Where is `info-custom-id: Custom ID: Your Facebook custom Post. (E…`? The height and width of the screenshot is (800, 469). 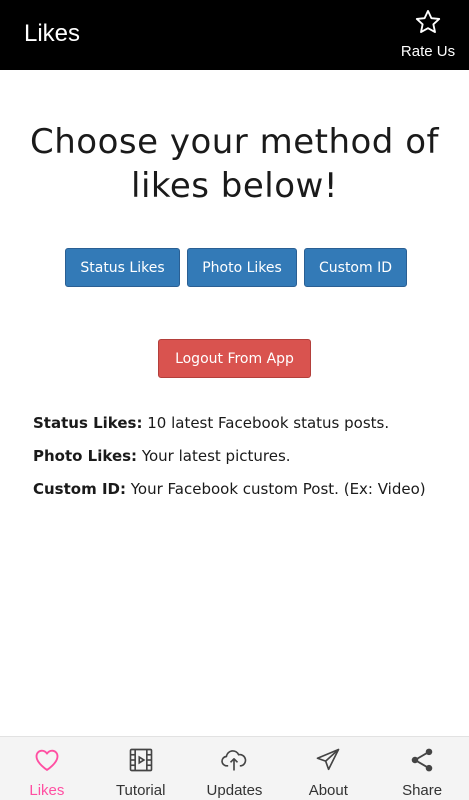 info-custom-id: Custom ID: Your Facebook custom Post. (E… is located at coordinates (233, 489).